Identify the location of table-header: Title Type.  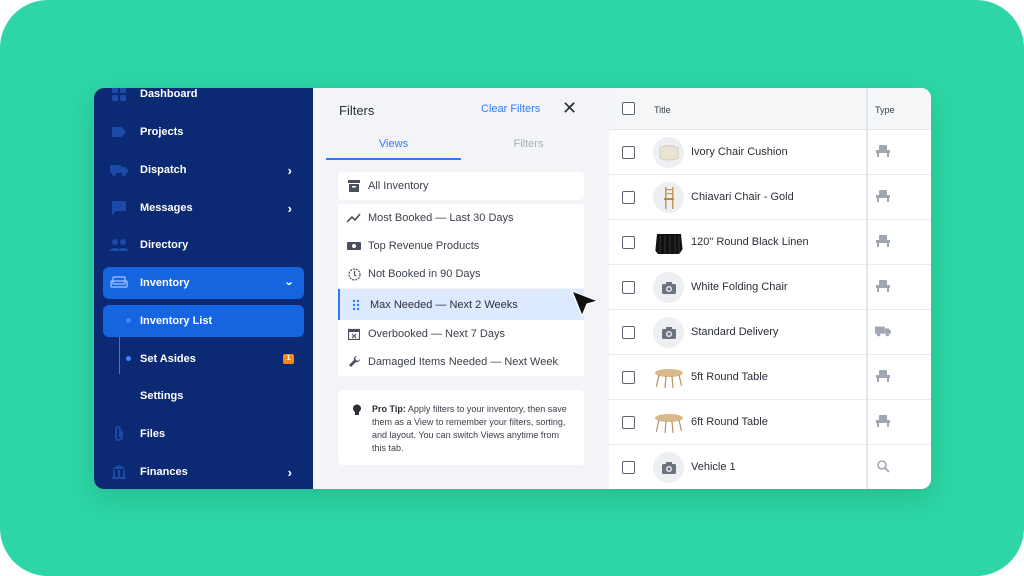
(770, 109).